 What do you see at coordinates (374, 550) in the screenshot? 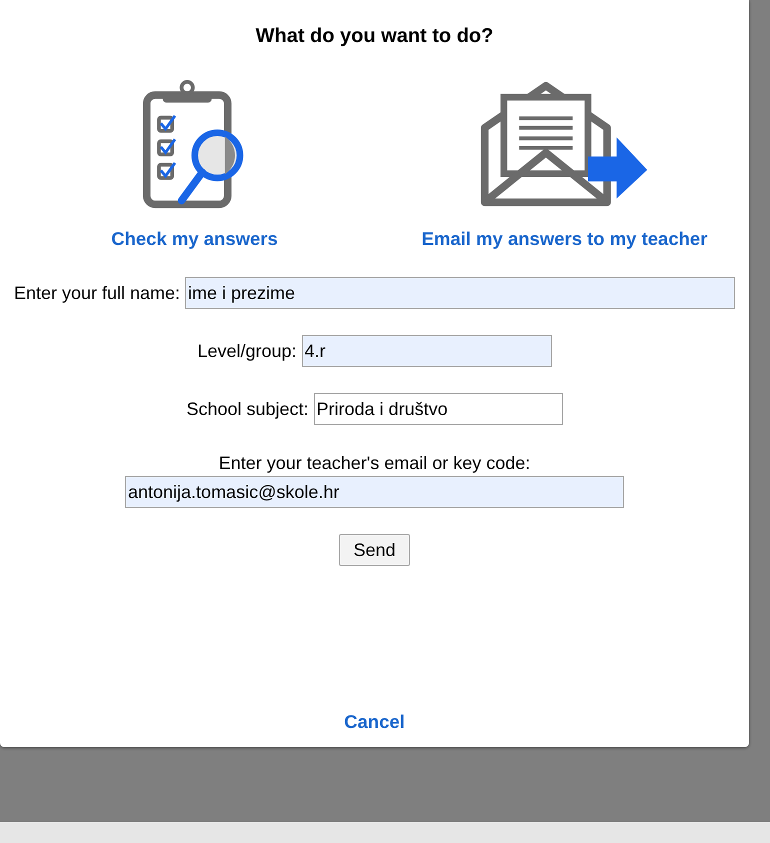
I see `send-button: Send` at bounding box center [374, 550].